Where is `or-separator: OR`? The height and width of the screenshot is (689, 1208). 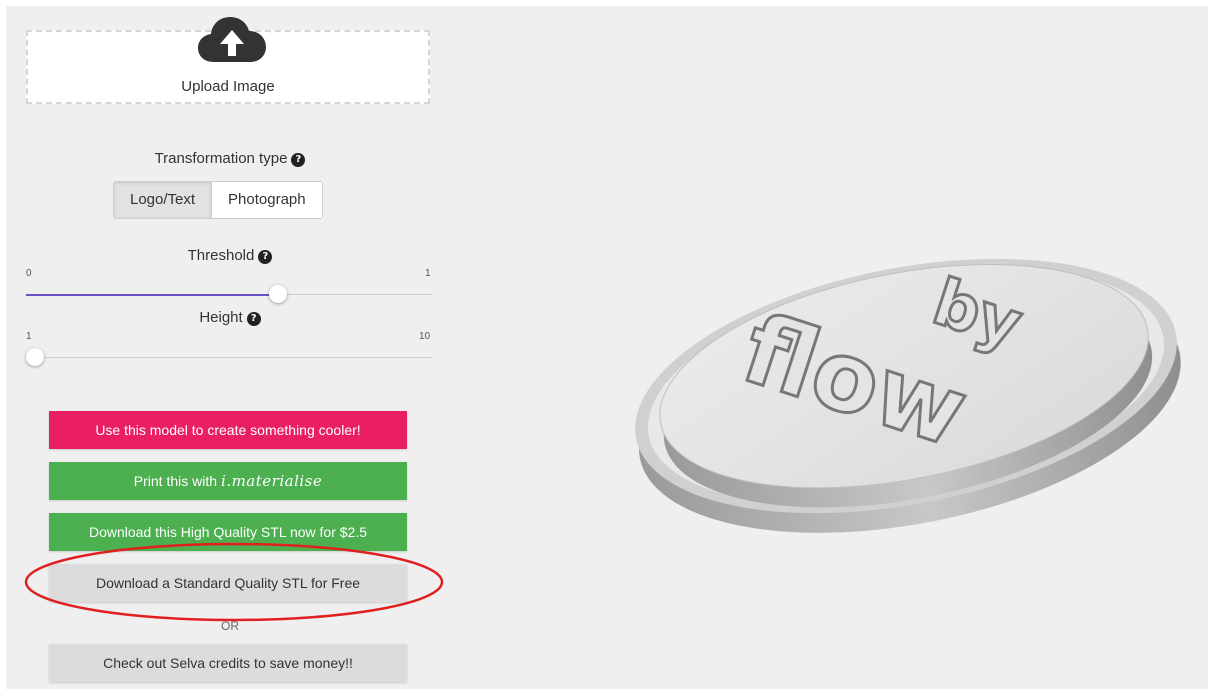
or-separator: OR is located at coordinates (230, 626).